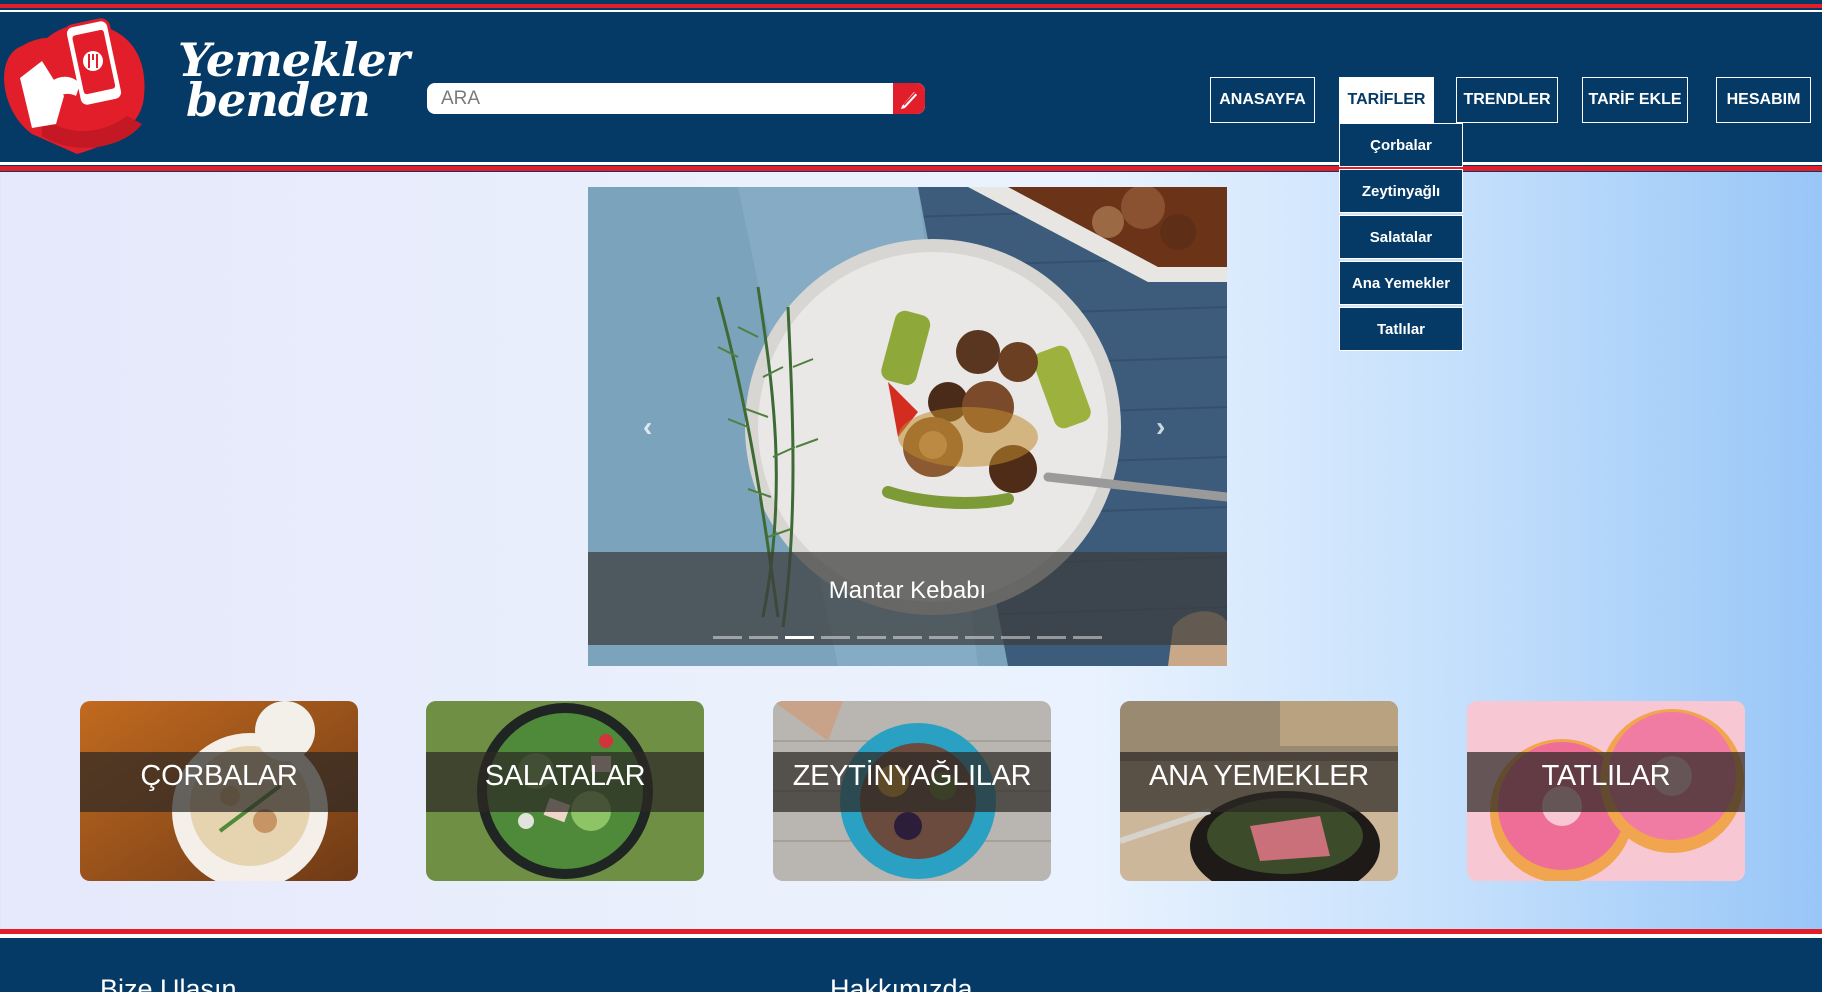  I want to click on footer-about-heading: Hakkımızda, so click(901, 983).